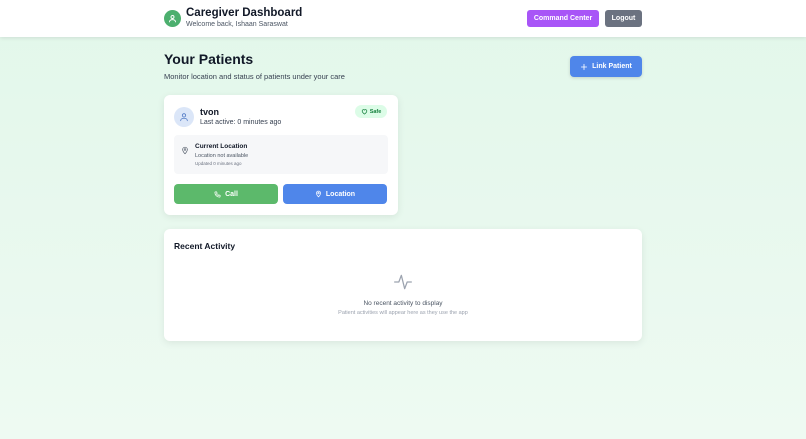 This screenshot has width=806, height=439. What do you see at coordinates (221, 146) in the screenshot?
I see `location-title: Current Location` at bounding box center [221, 146].